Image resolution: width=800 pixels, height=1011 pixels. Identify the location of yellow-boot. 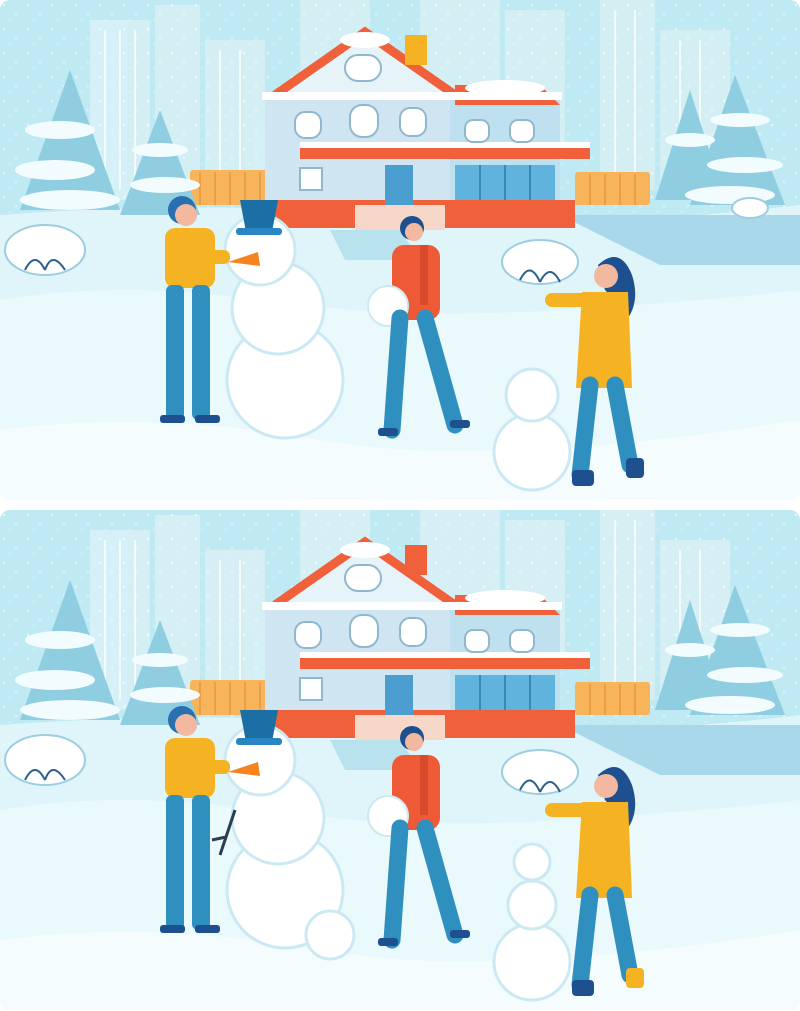
(635, 978).